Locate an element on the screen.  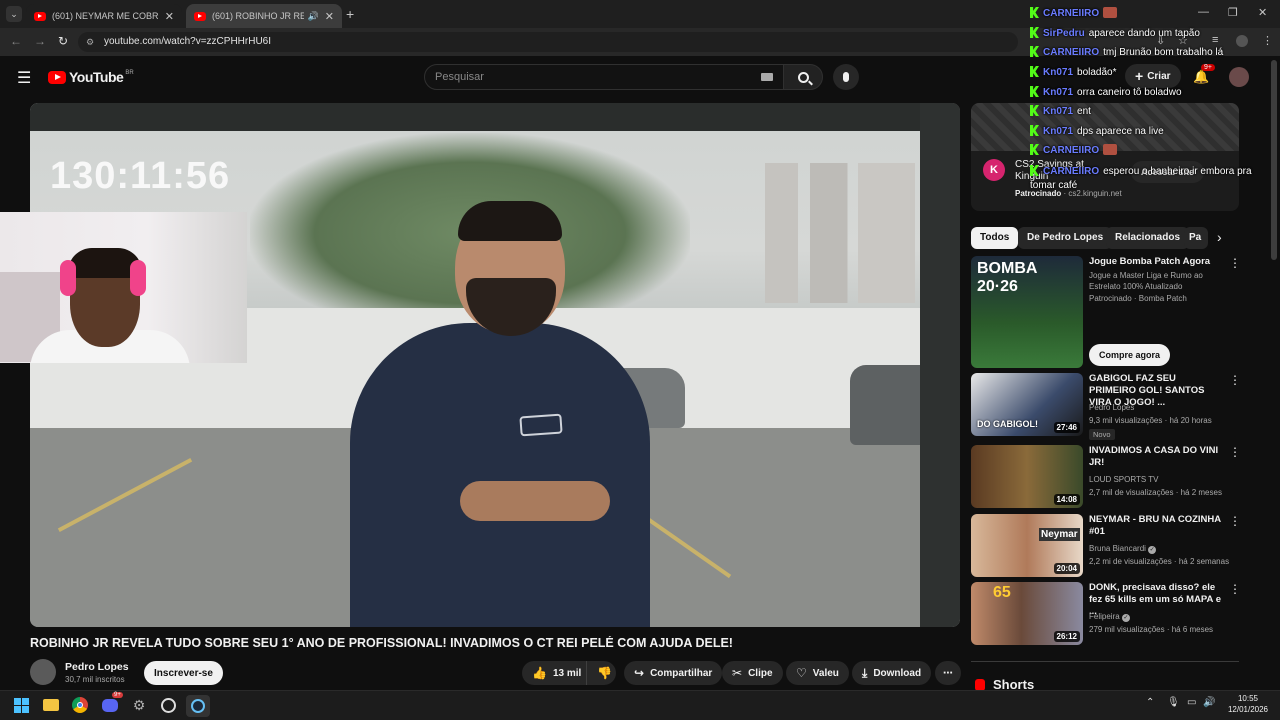
chat-message: Kn071 orra caneiro tô boladwo is located at coordinates (1106, 92).